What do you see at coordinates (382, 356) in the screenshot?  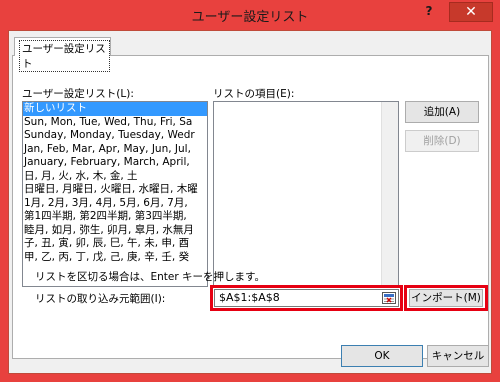 I see `ok-button: OK` at bounding box center [382, 356].